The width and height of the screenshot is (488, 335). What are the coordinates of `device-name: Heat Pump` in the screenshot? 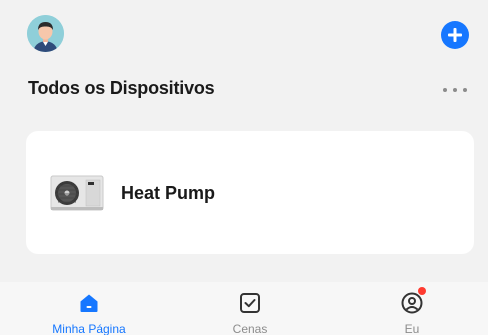 It's located at (168, 193).